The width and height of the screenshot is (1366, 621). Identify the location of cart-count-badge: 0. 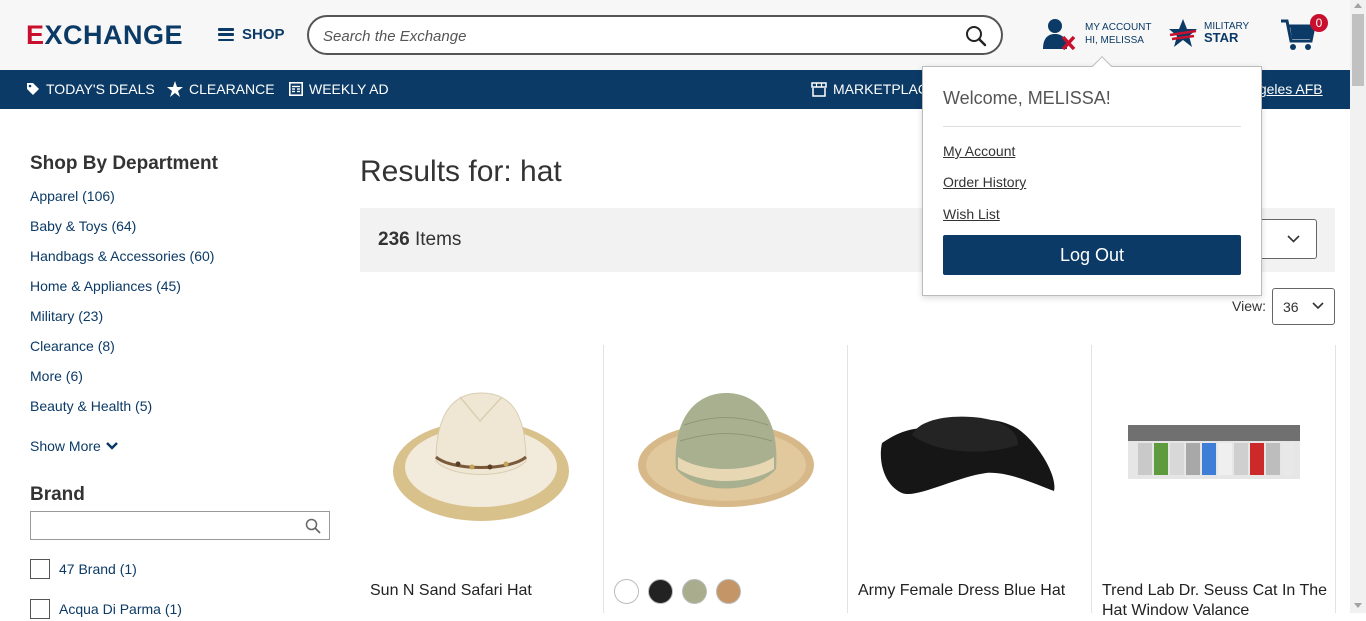
(1319, 23).